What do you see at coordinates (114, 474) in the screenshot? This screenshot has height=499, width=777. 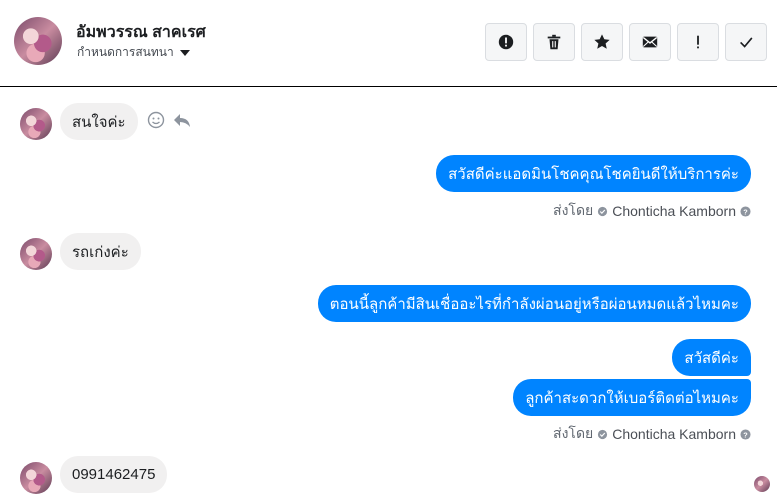 I see `message-bubble-incoming: 0991462475` at bounding box center [114, 474].